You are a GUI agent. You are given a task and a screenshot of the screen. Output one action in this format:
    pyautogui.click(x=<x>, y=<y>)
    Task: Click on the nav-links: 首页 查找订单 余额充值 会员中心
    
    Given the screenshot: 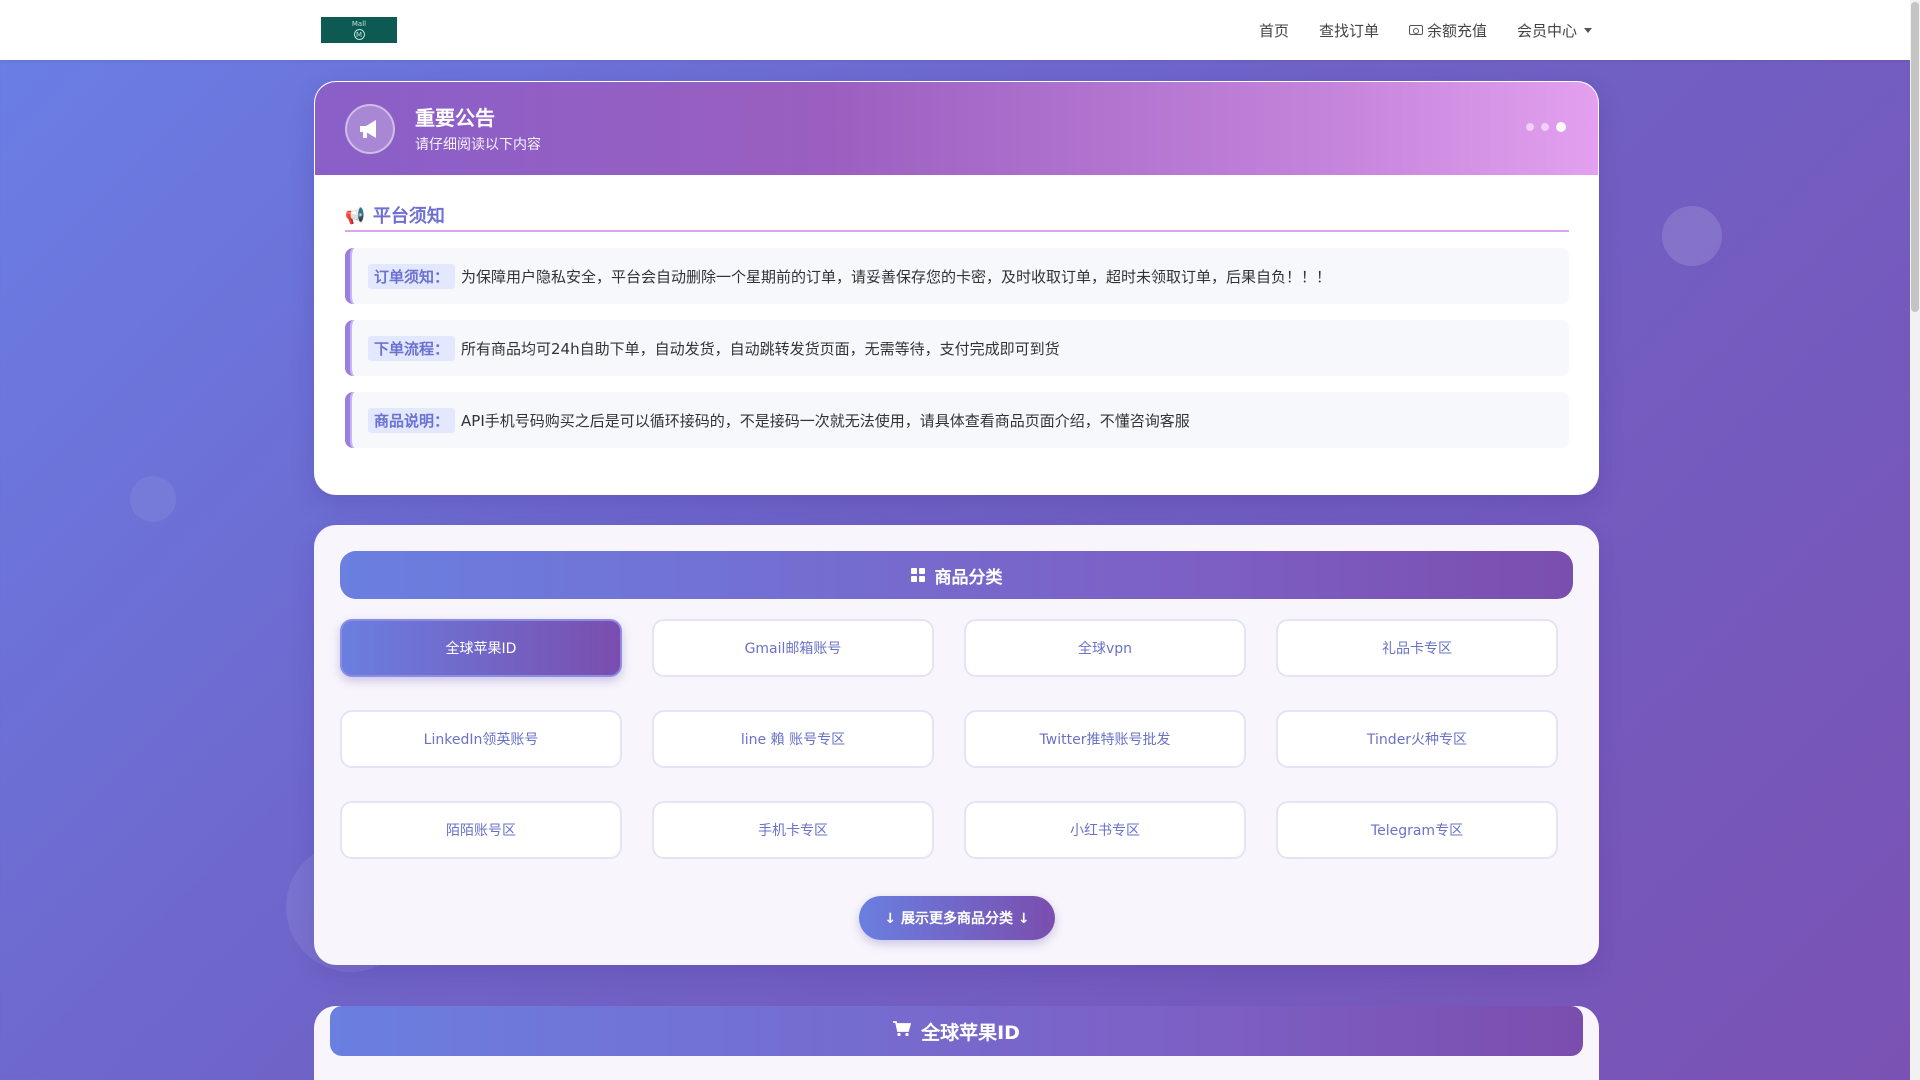 What is the action you would take?
    pyautogui.click(x=1425, y=30)
    